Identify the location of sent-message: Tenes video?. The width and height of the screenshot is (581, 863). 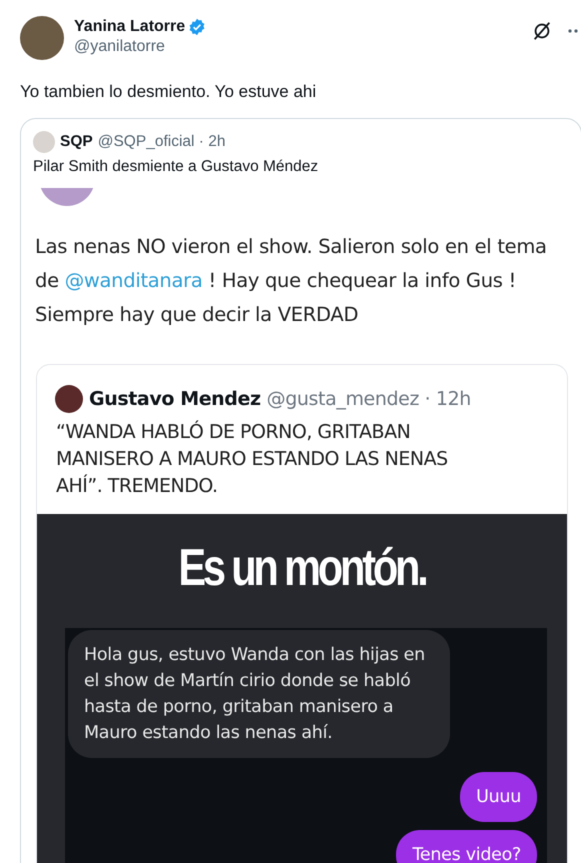
(466, 846).